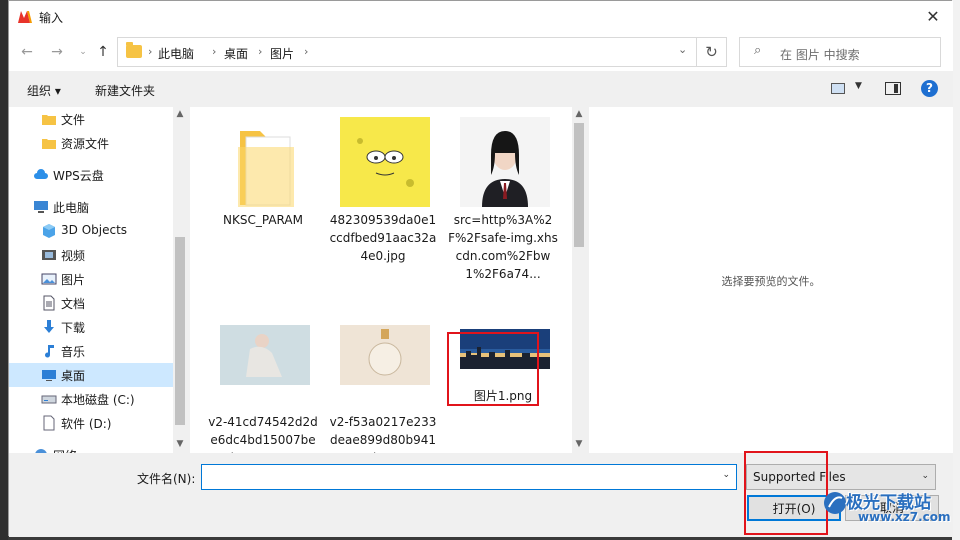 This screenshot has width=960, height=540. I want to click on address-row: ← → ⌄ ↑ › 此电脑 › 桌面 › 图片 › ⌄ ↻ ⌕ 在 图片 中搜索, so click(481, 52).